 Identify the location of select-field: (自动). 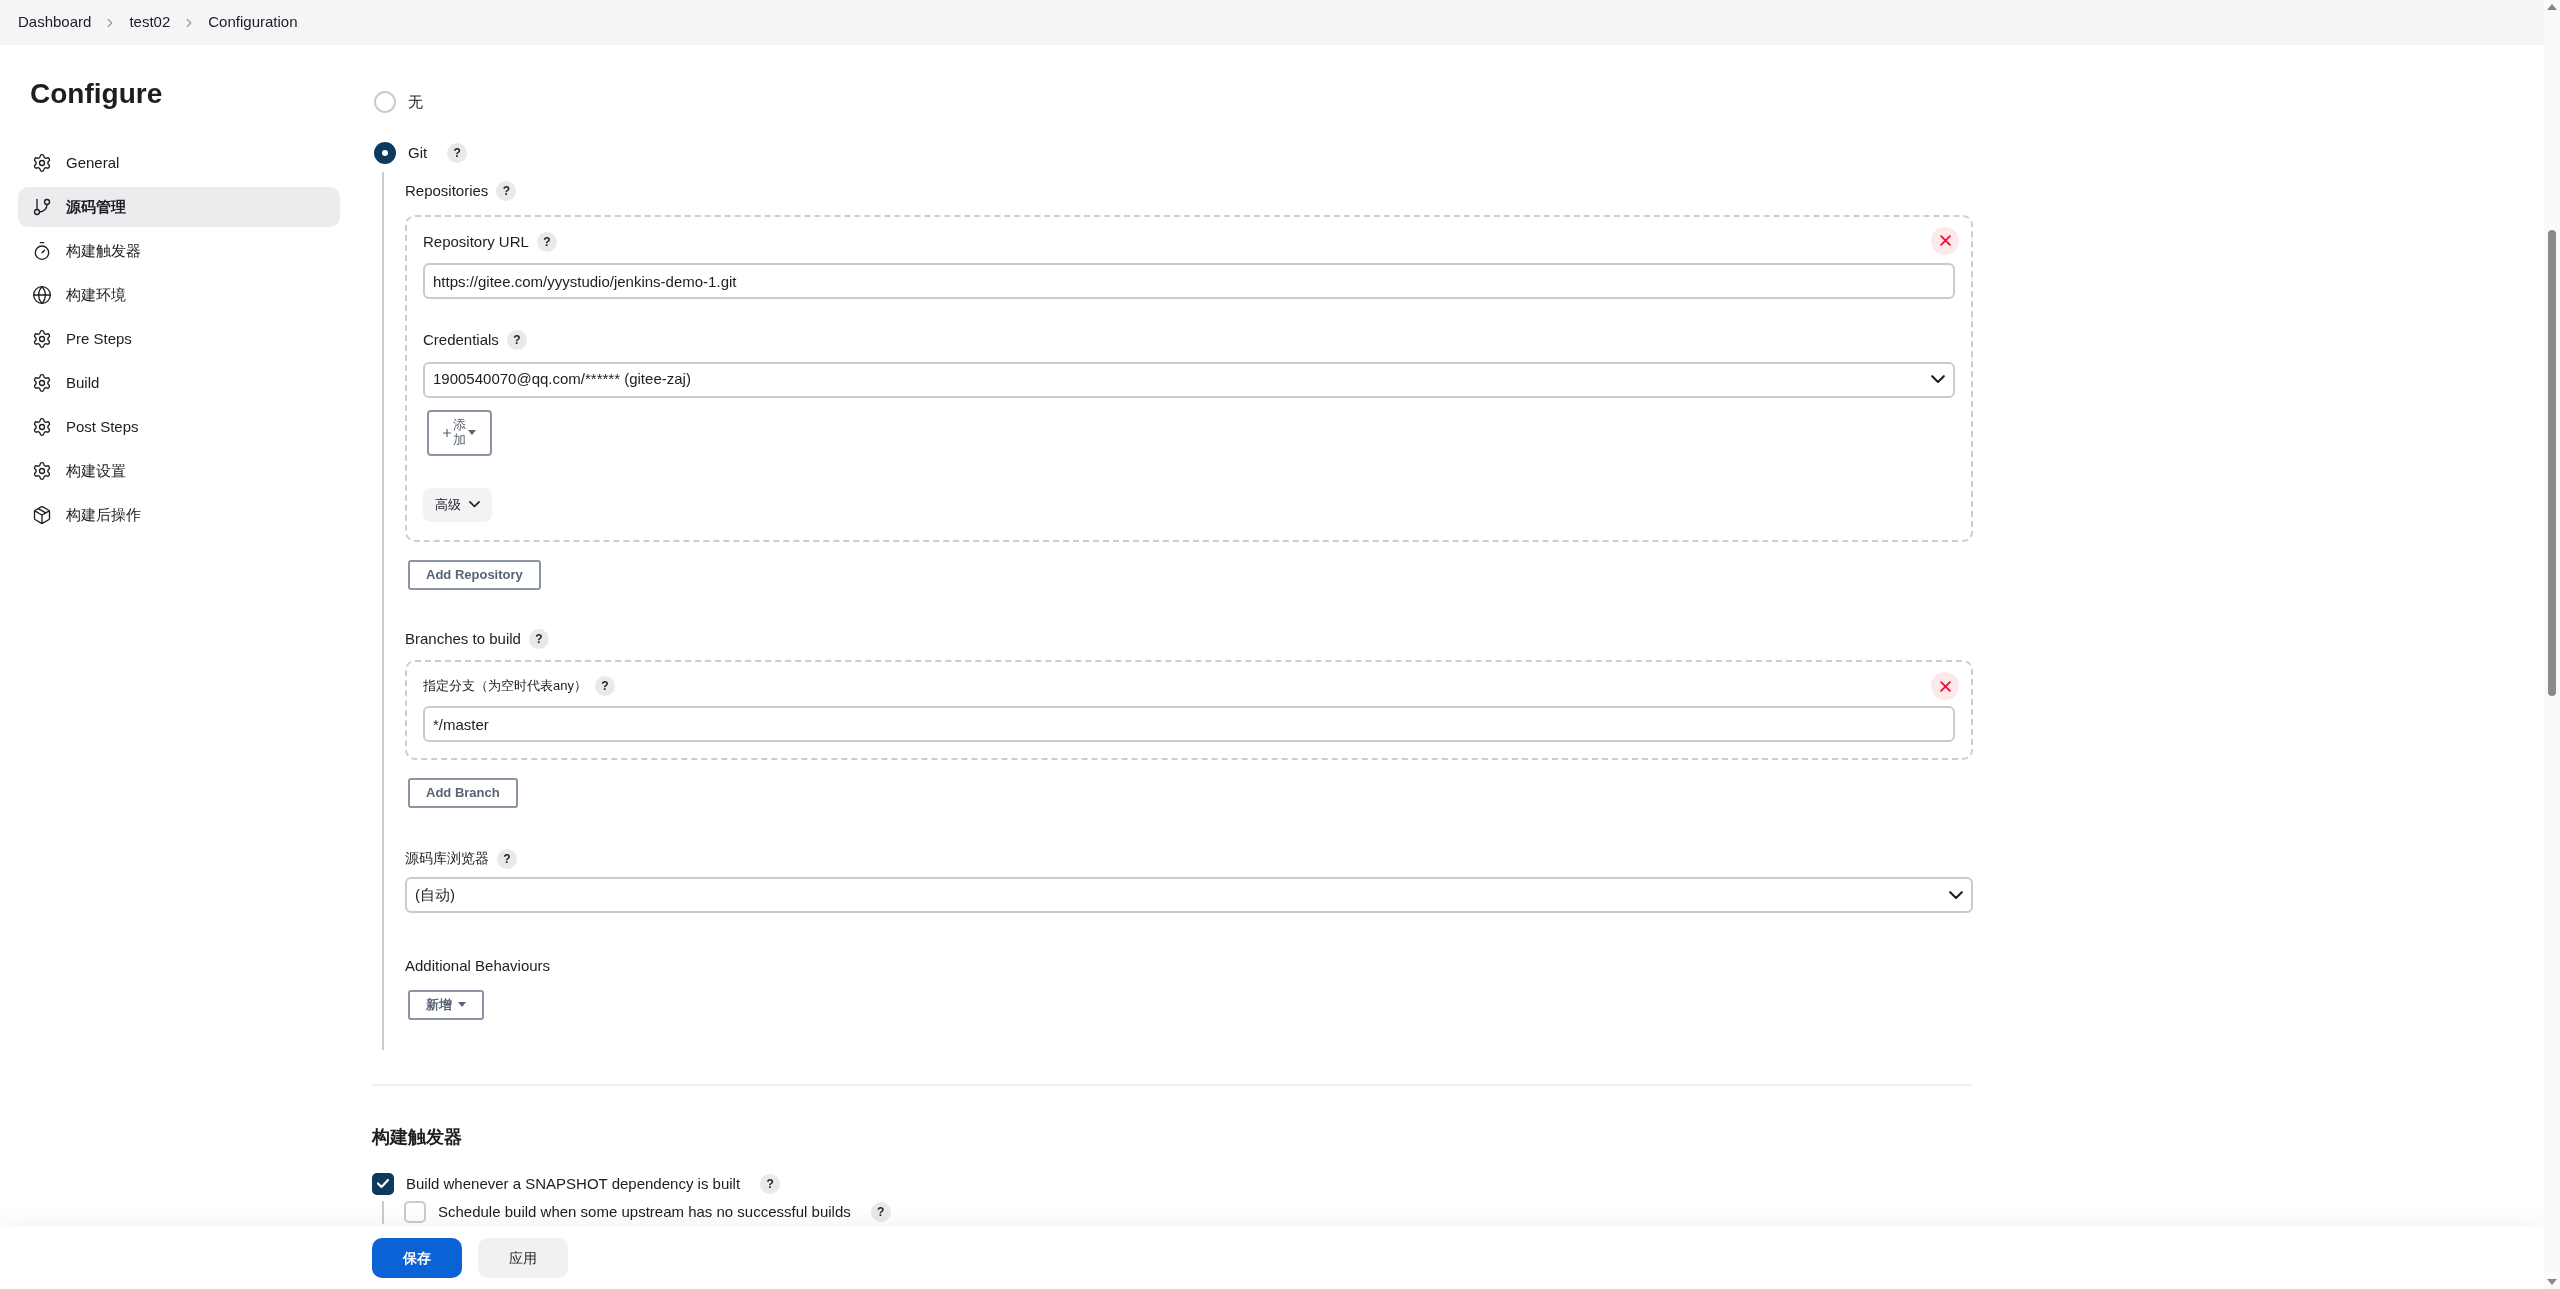
(1189, 895).